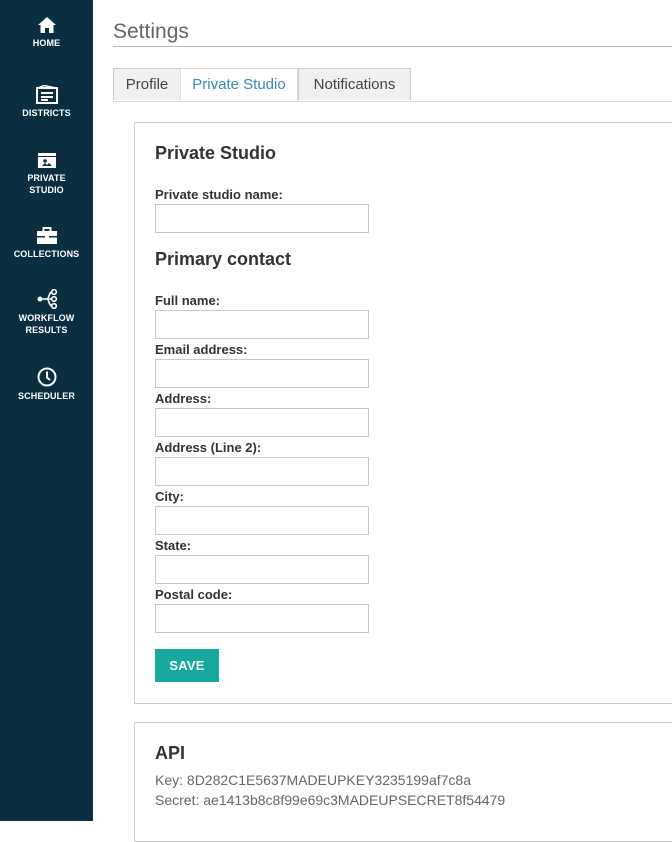  What do you see at coordinates (219, 194) in the screenshot?
I see `studio-name-label: Private studio name:` at bounding box center [219, 194].